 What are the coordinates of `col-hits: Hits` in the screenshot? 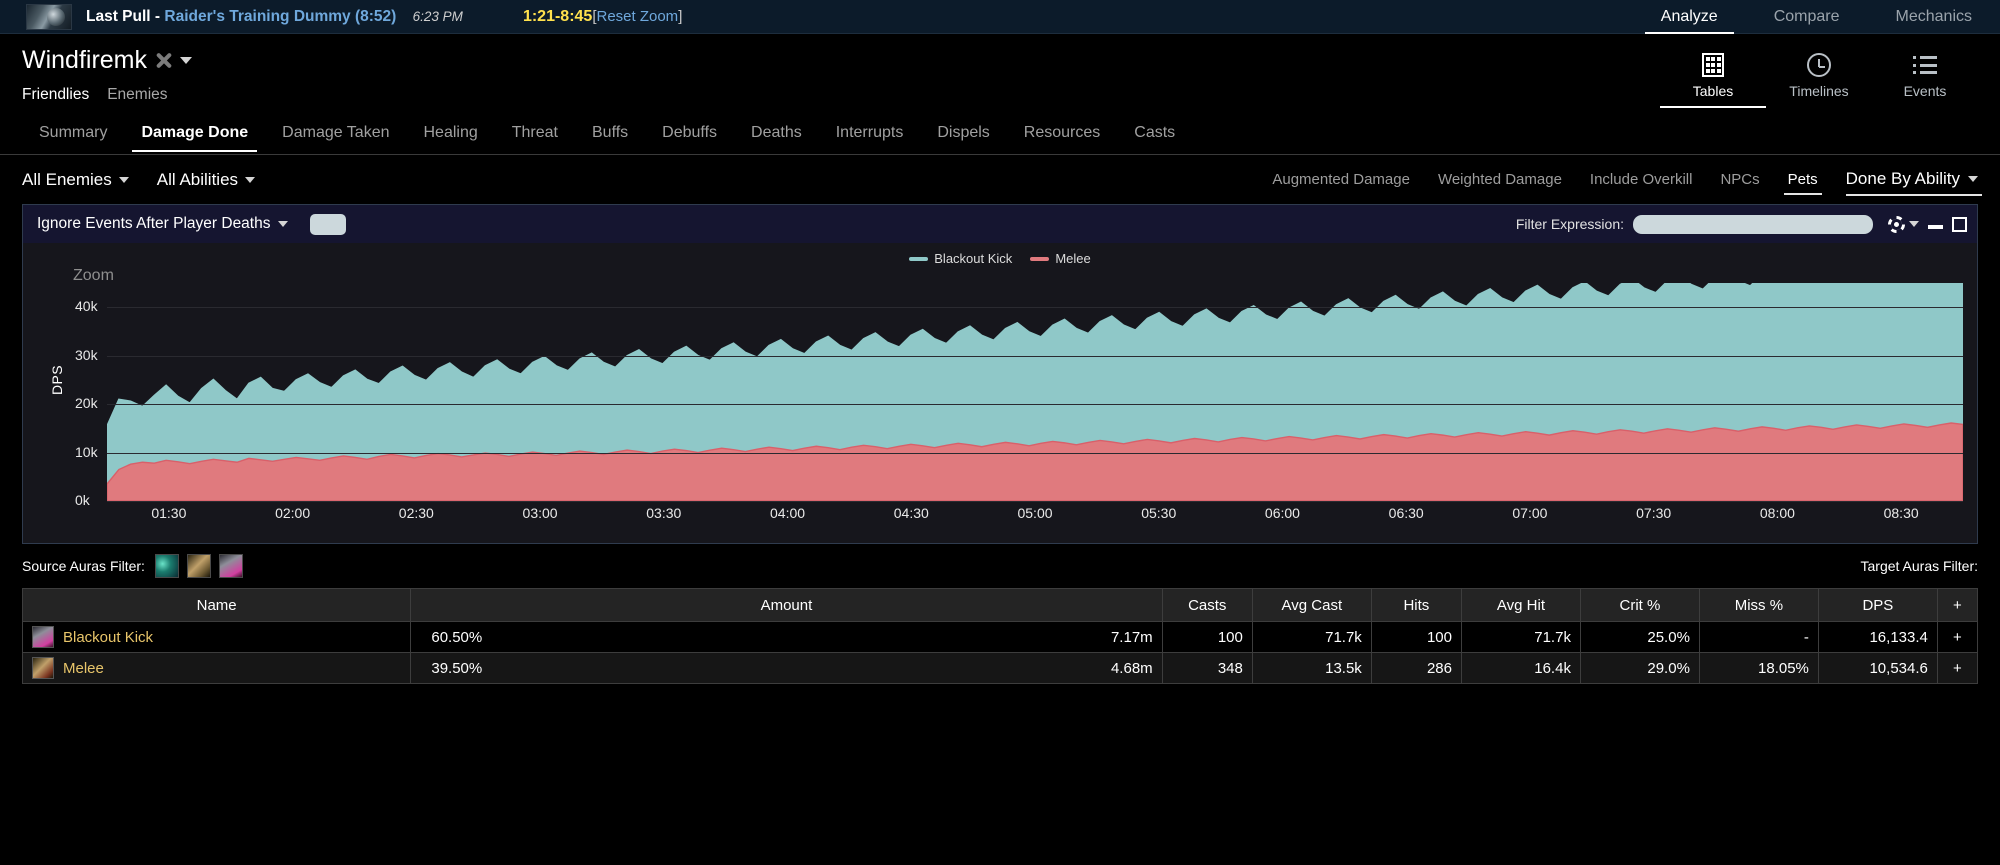 It's located at (1416, 605).